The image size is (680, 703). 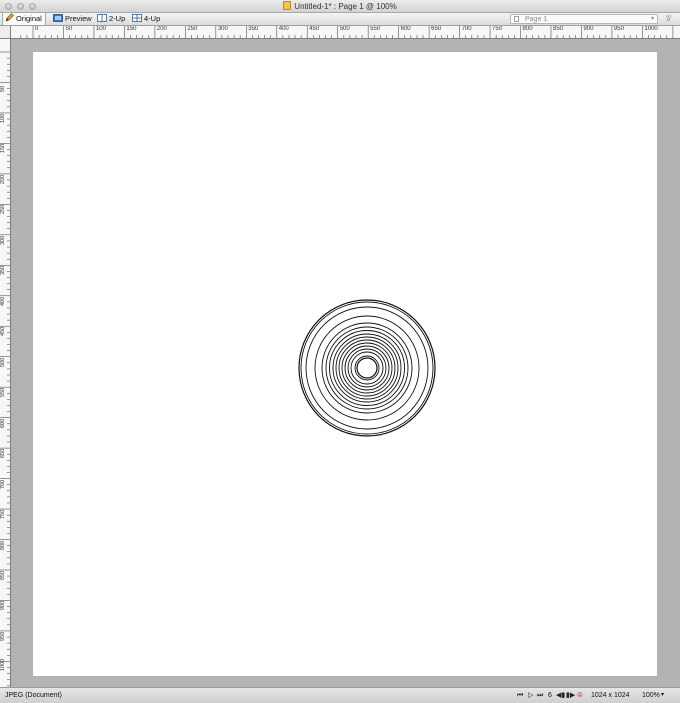 I want to click on chevron-down-icon: ▾, so click(x=652, y=19).